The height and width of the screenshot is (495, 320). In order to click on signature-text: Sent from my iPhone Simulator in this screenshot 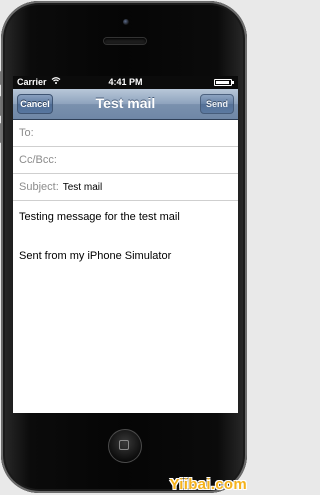, I will do `click(95, 256)`.